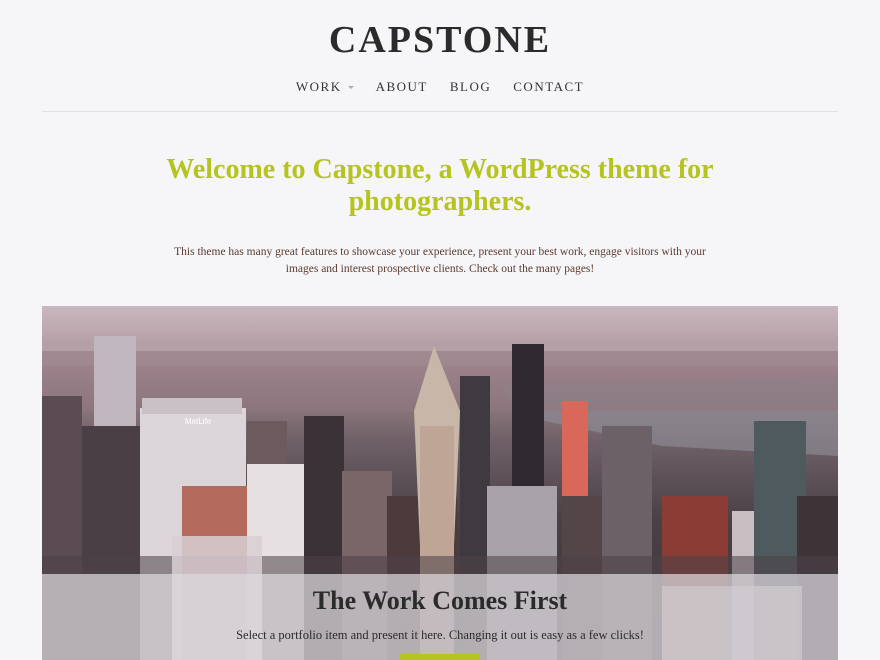 This screenshot has width=880, height=660. What do you see at coordinates (440, 111) in the screenshot?
I see `header-divider` at bounding box center [440, 111].